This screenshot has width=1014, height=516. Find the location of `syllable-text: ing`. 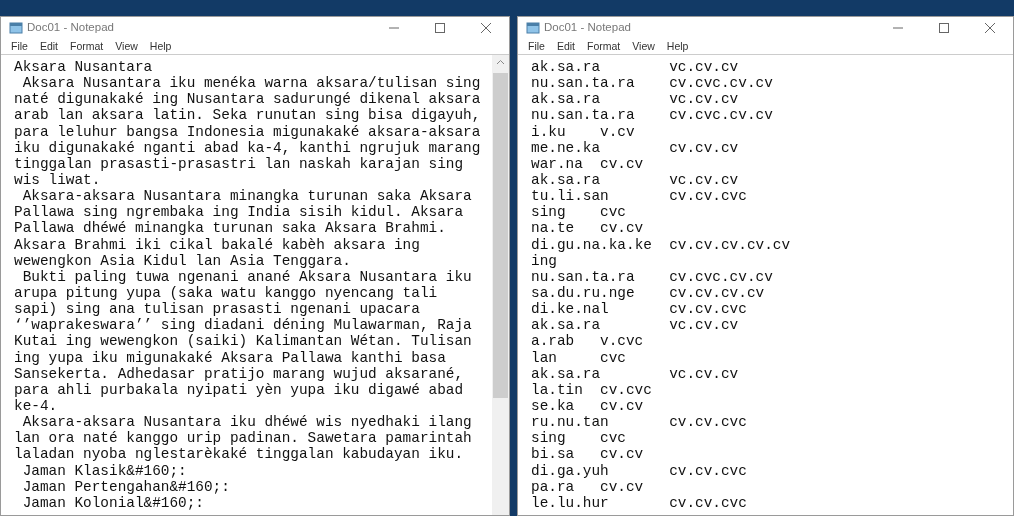

syllable-text: ing is located at coordinates (544, 260).